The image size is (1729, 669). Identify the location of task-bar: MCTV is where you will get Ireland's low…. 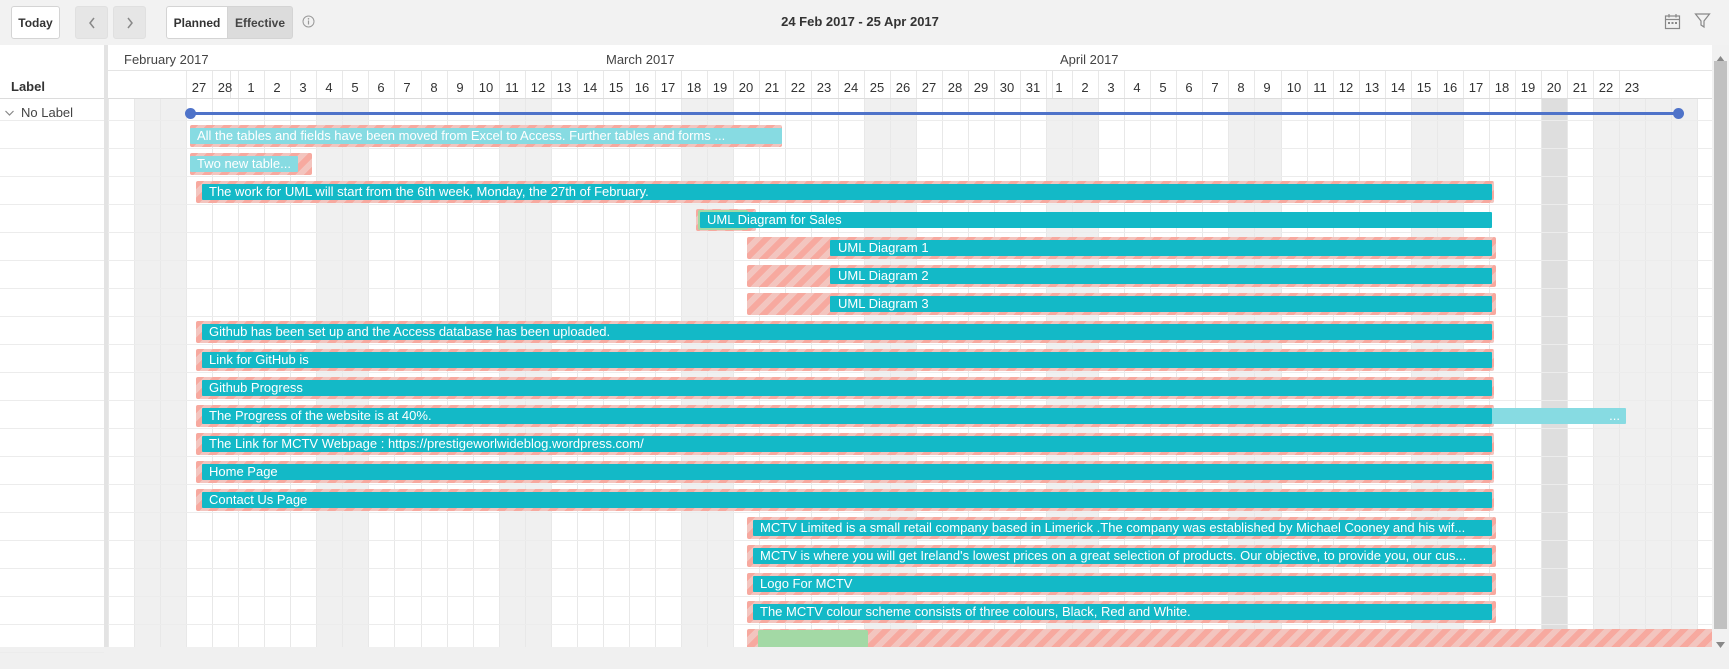
(1122, 556).